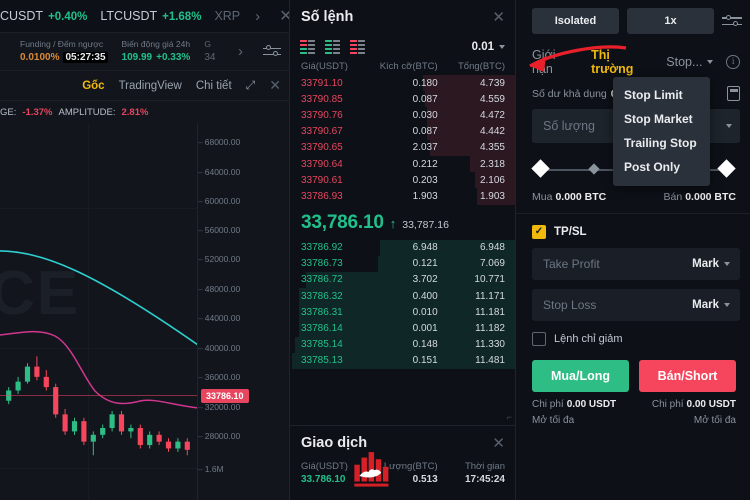  Describe the element at coordinates (425, 99) in the screenshot. I see `row-size: 0.087` at that location.